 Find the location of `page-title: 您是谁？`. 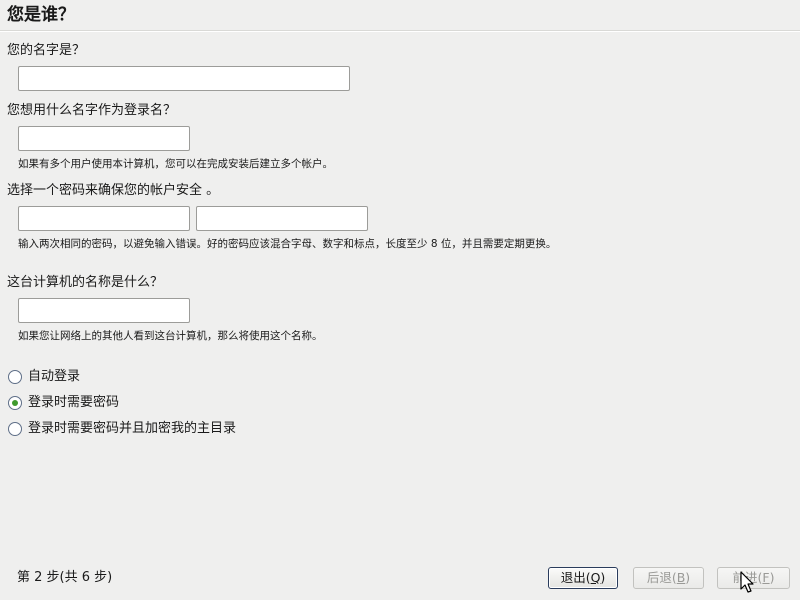

page-title: 您是谁？ is located at coordinates (41, 15).